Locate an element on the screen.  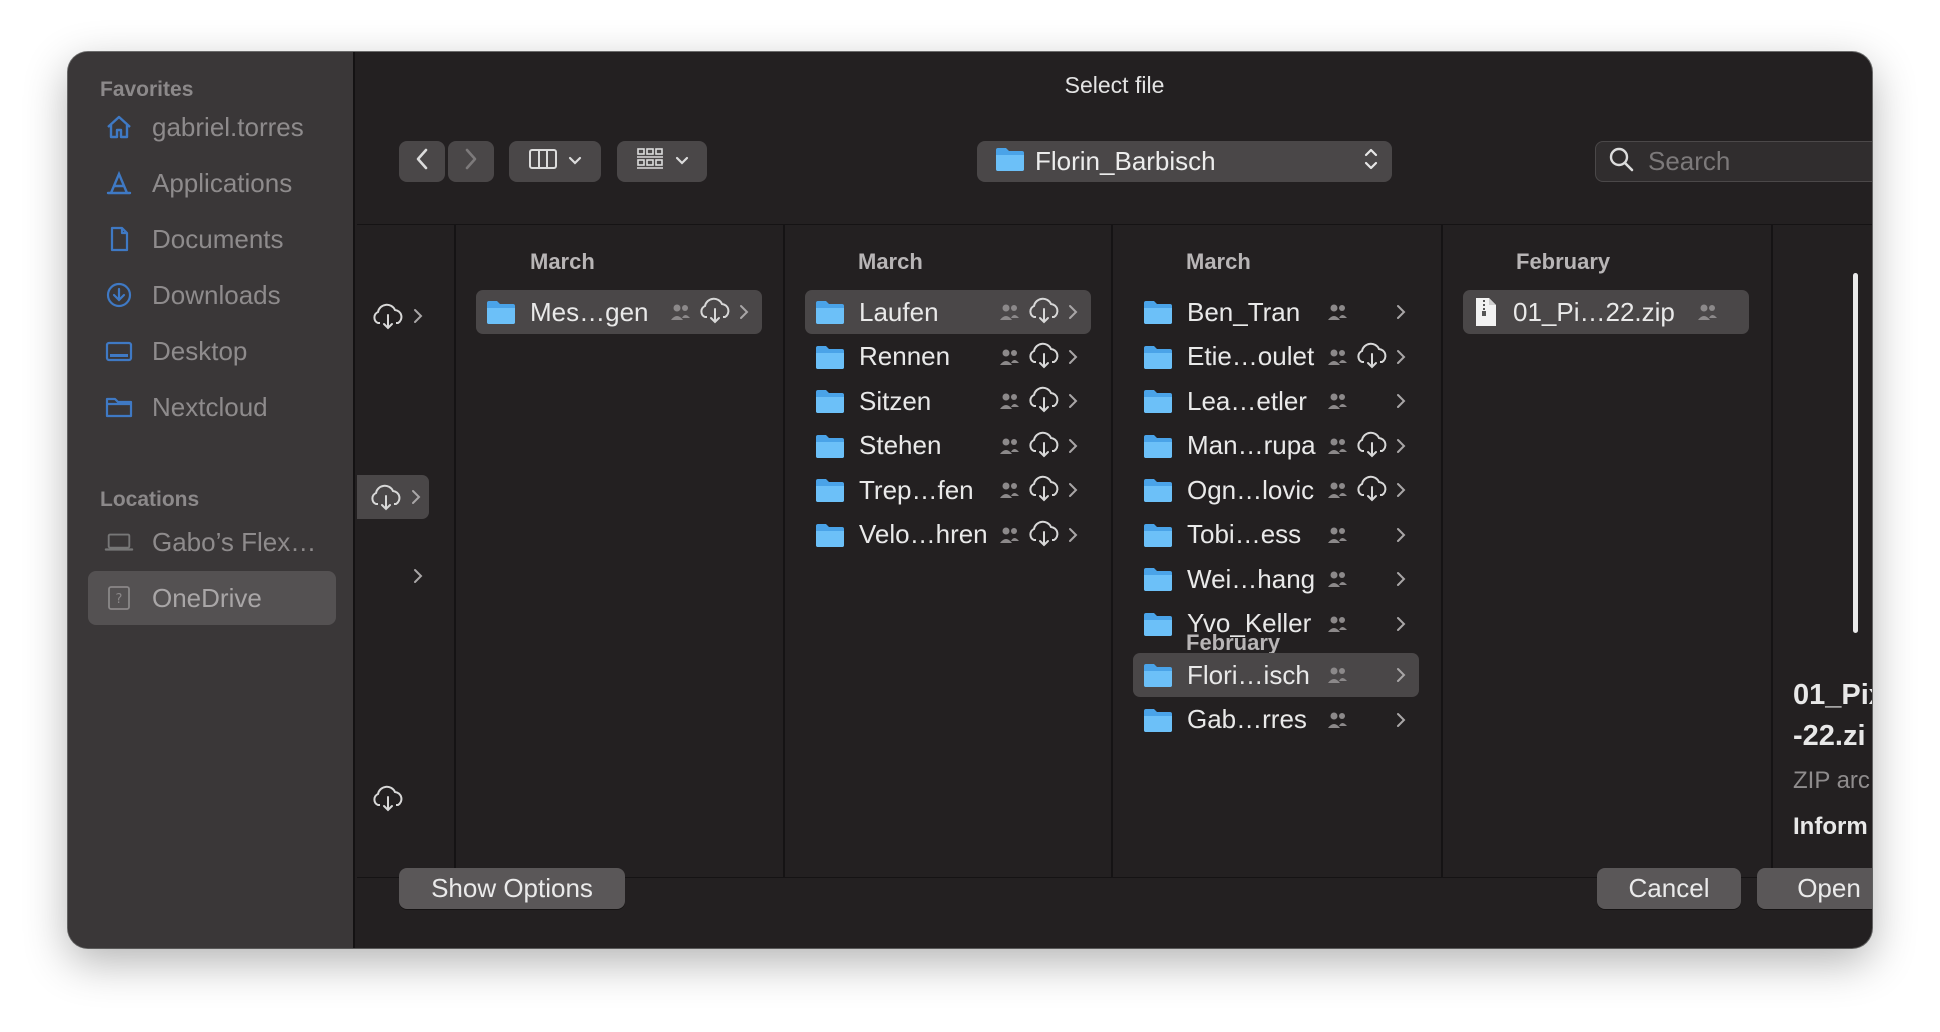
list-item: Ben_Tran is located at coordinates (1276, 312).